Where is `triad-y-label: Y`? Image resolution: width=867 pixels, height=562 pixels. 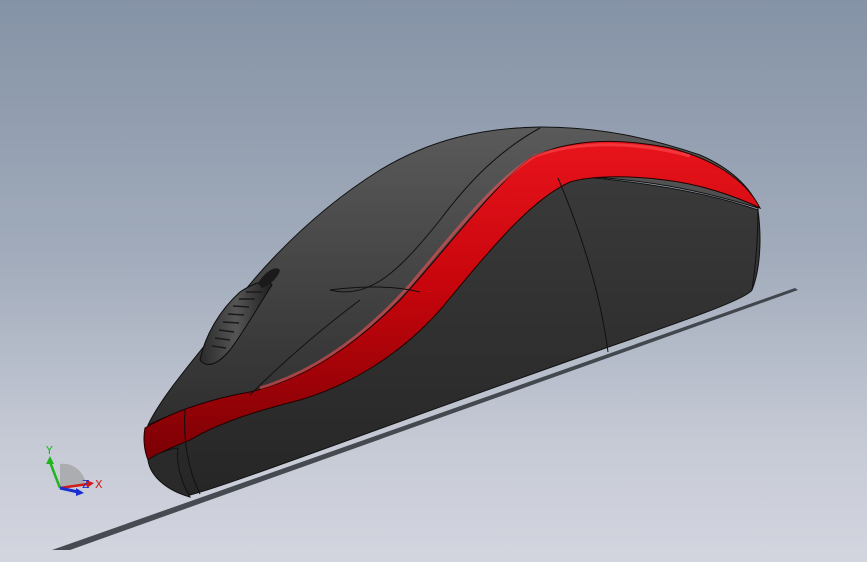
triad-y-label: Y is located at coordinates (49, 450).